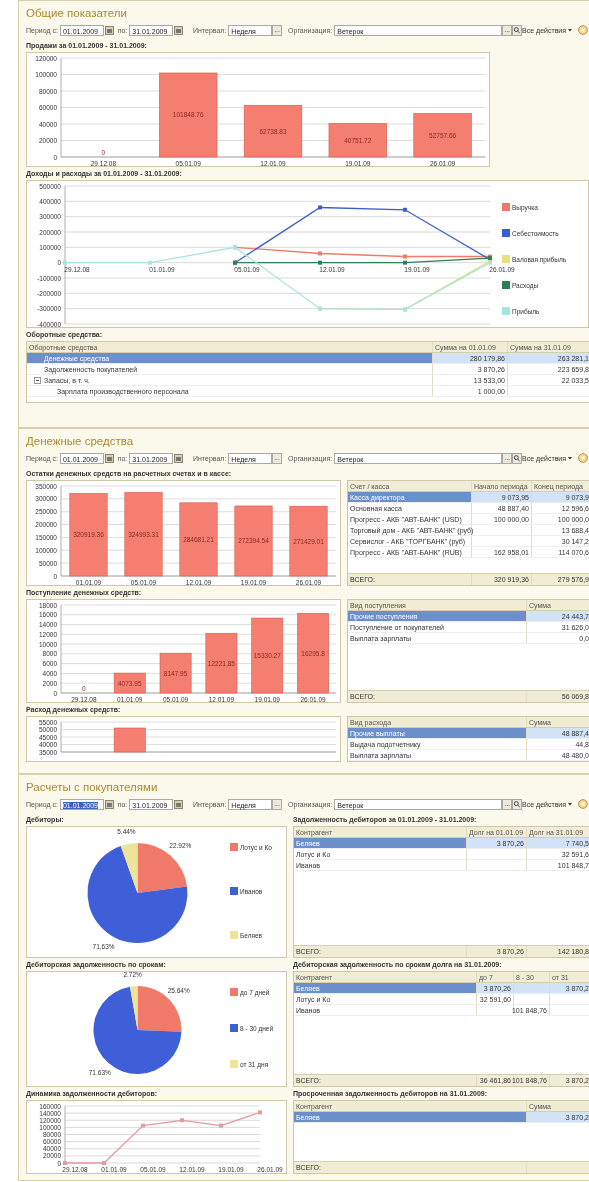 The width and height of the screenshot is (589, 1182). Describe the element at coordinates (77, 13) in the screenshot. I see `panel-title: Общие показатели` at that location.